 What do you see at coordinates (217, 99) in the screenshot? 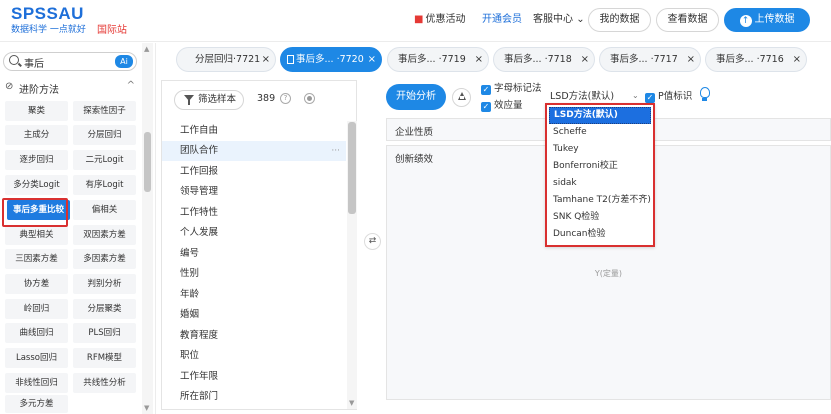
I see `filter-label: 筛选样本` at bounding box center [217, 99].